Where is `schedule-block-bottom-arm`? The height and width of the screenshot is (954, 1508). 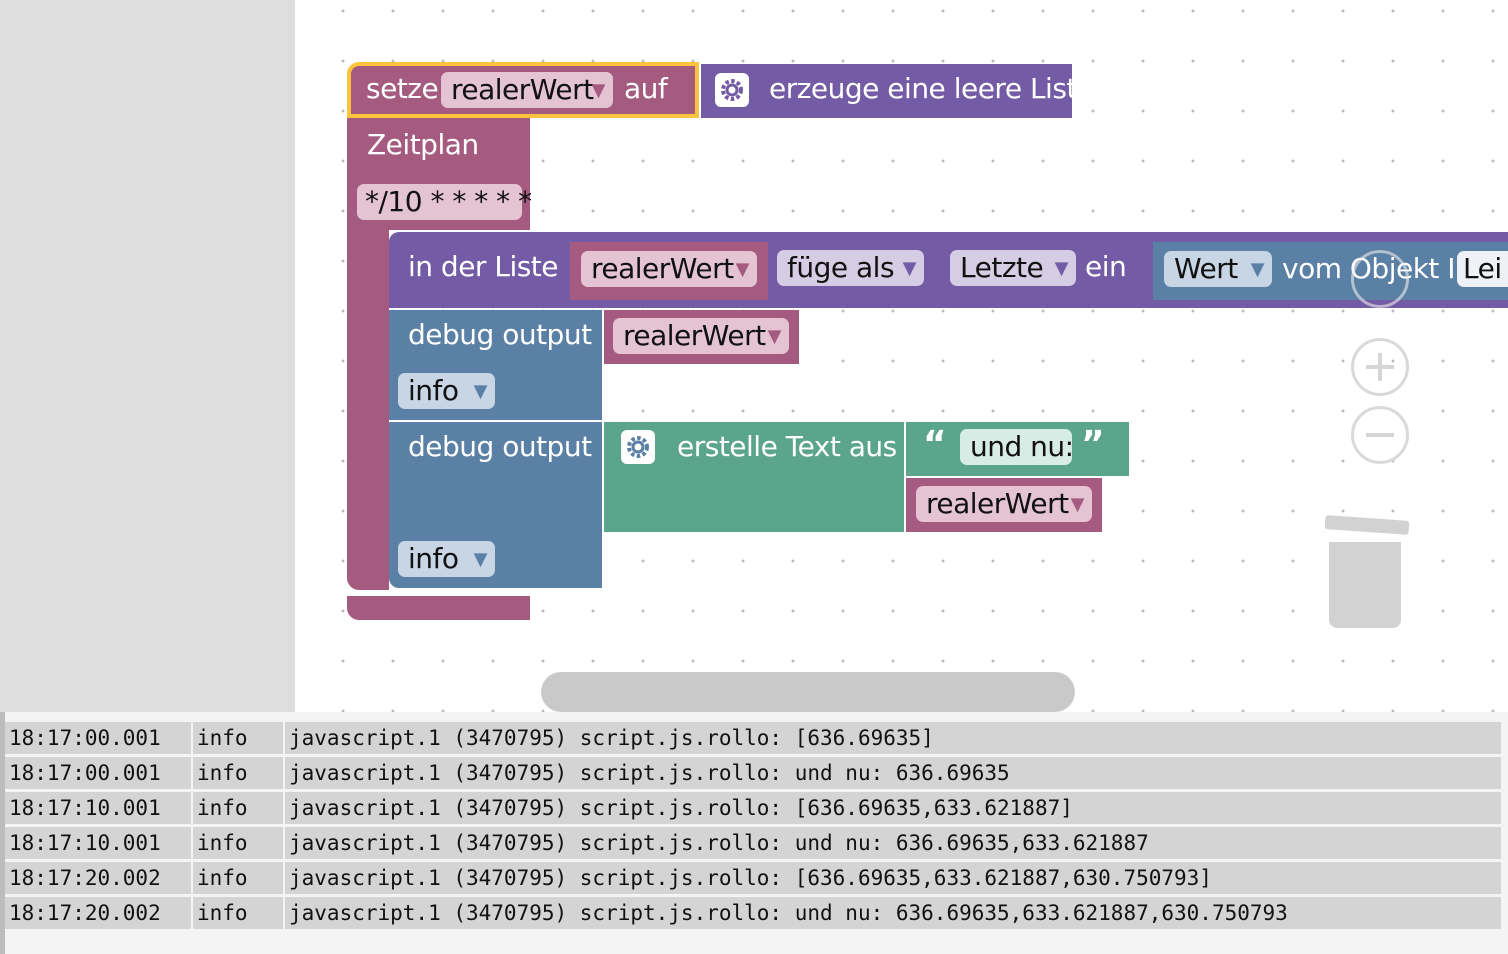
schedule-block-bottom-arm is located at coordinates (438, 608).